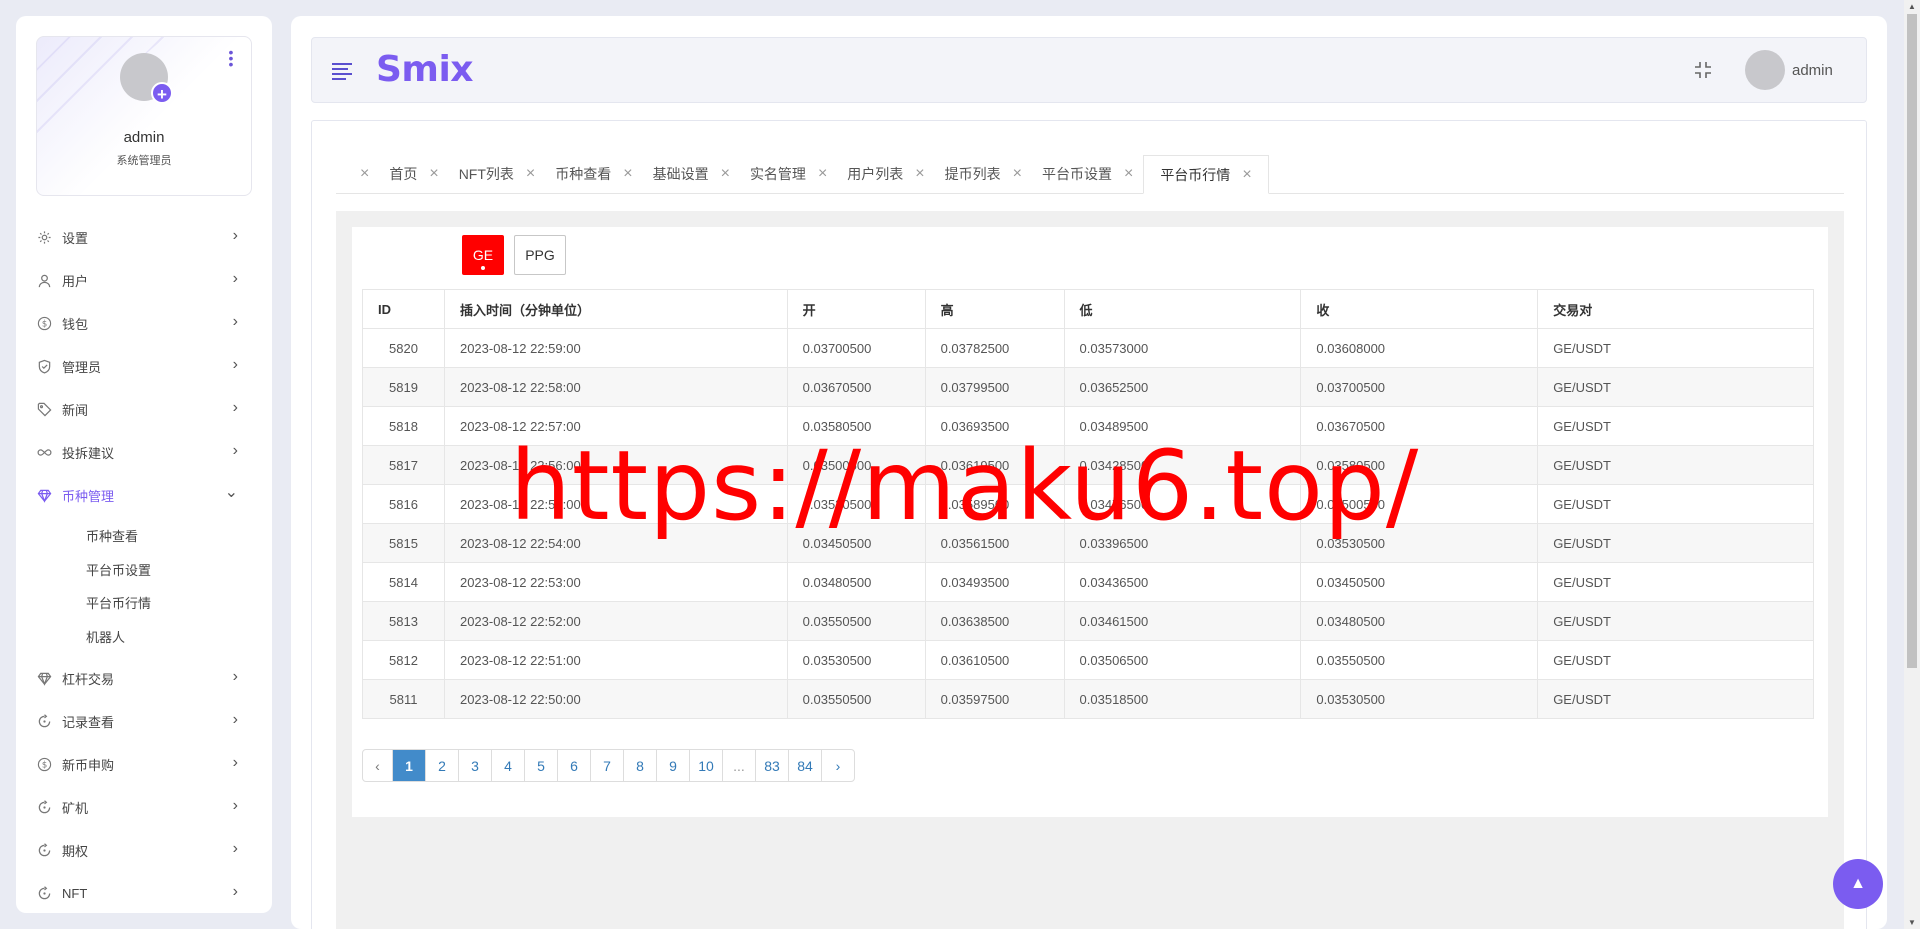 This screenshot has width=1920, height=929. Describe the element at coordinates (144, 603) in the screenshot. I see `submenu-item-3: 平台币行情` at that location.